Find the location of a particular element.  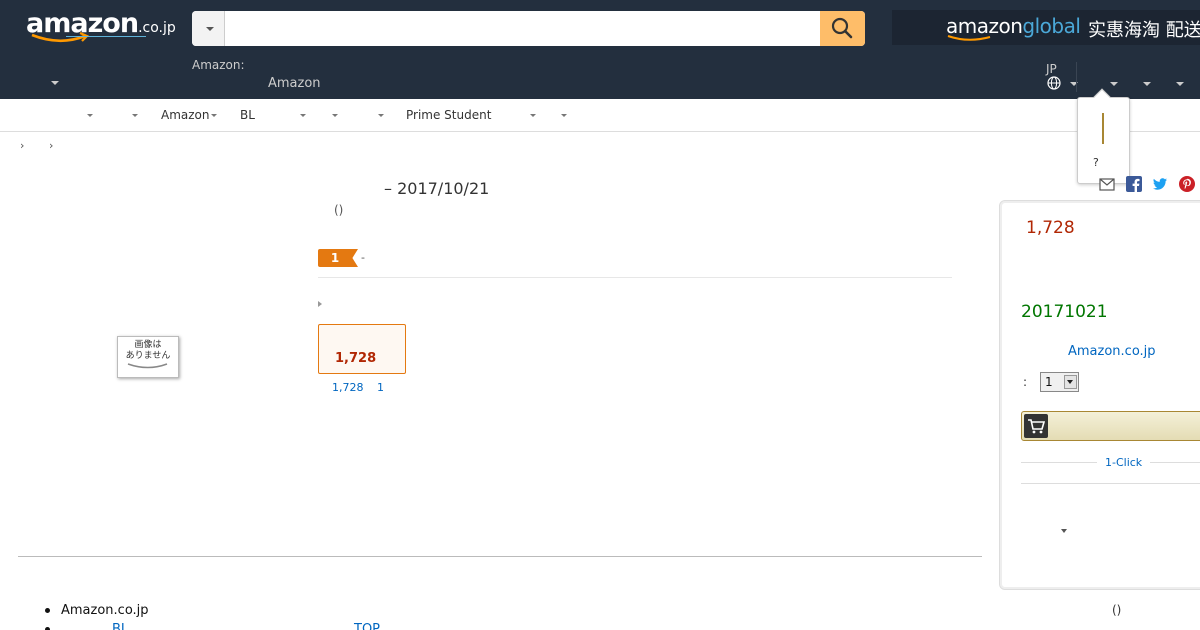

orders-dropdown-icon is located at coordinates (1147, 84).